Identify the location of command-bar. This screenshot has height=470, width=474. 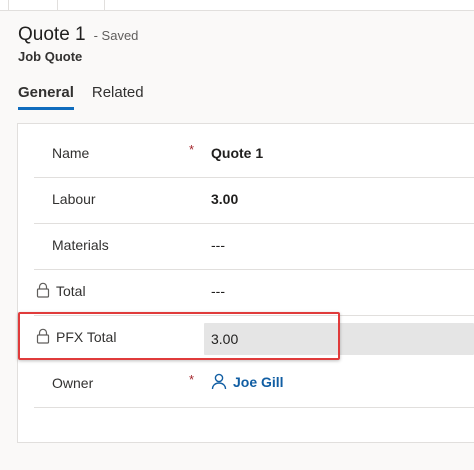
(237, 5).